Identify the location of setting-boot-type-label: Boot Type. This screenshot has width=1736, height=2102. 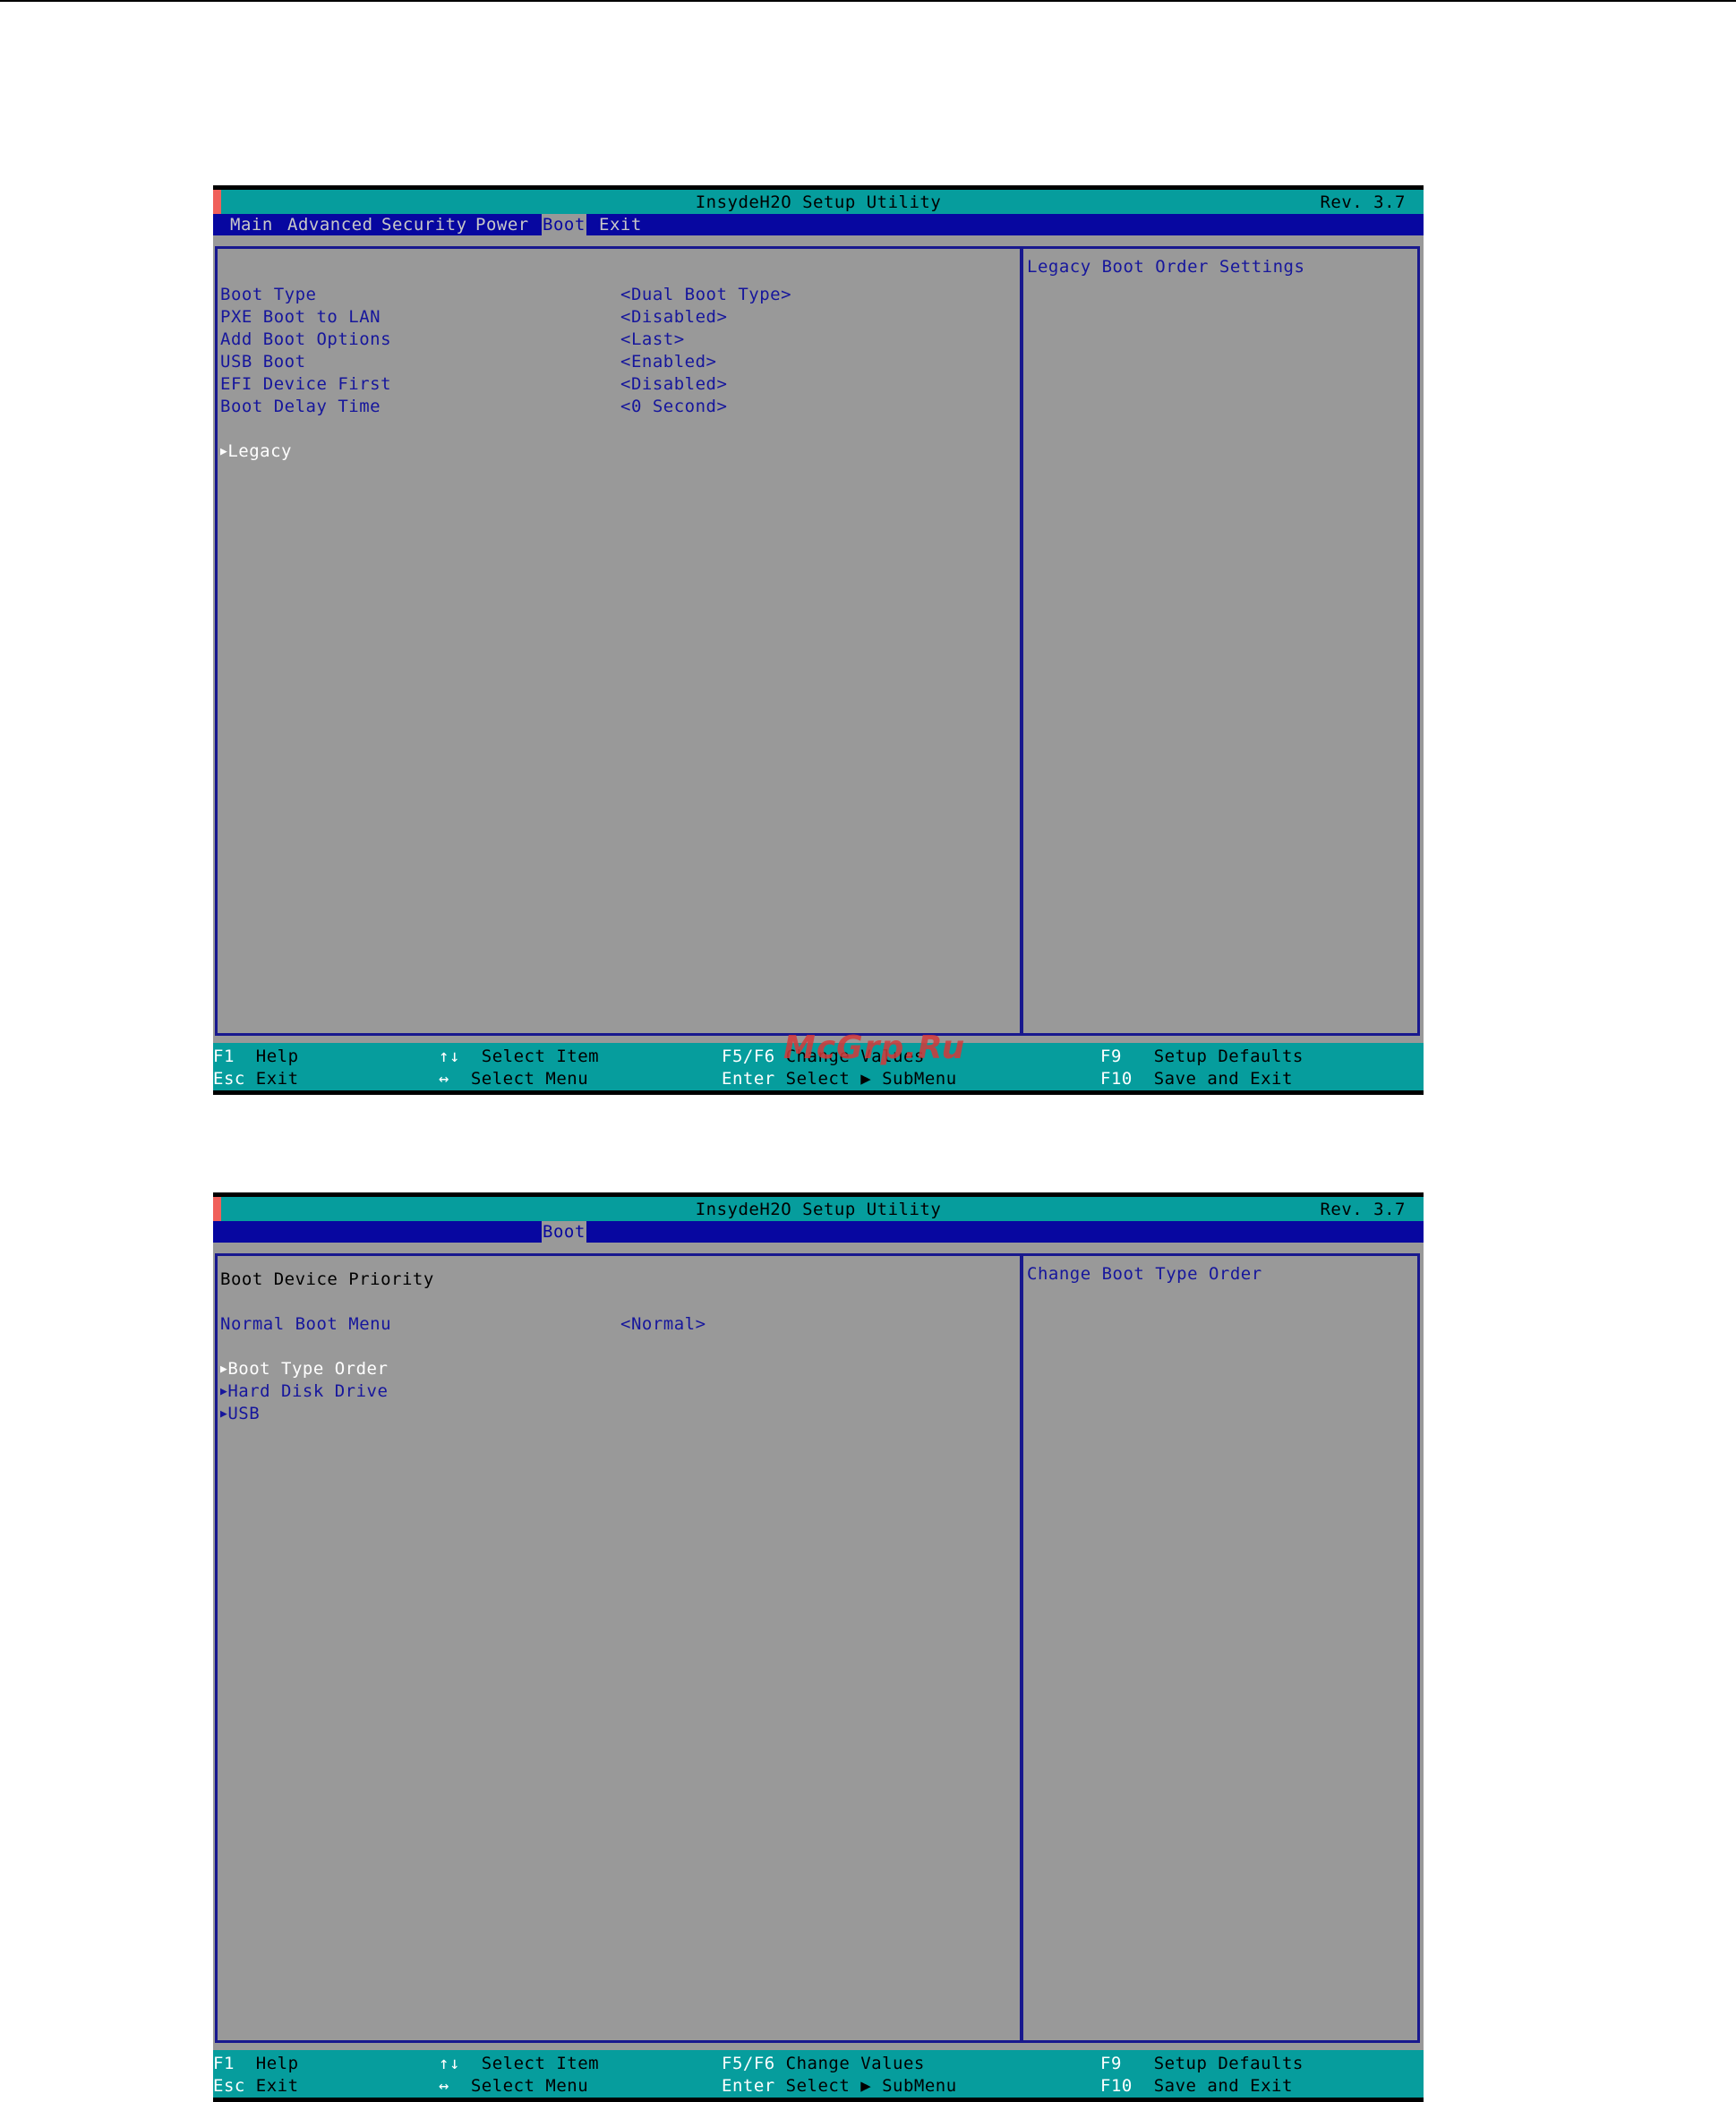
(268, 295).